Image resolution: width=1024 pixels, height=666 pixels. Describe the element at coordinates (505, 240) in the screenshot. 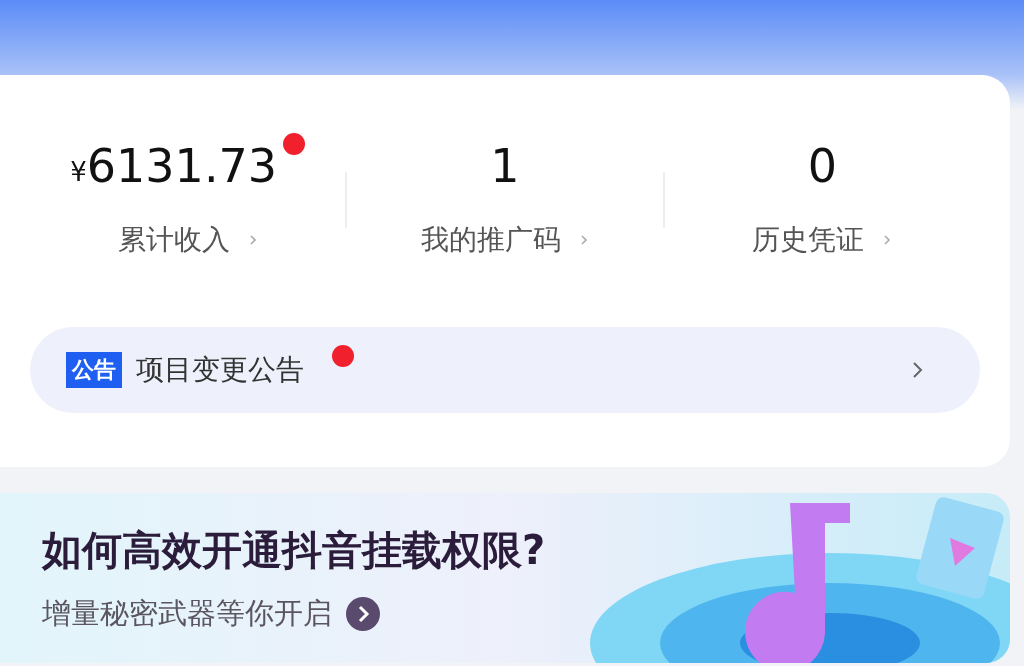

I see `stat-link: 我的推广码` at that location.